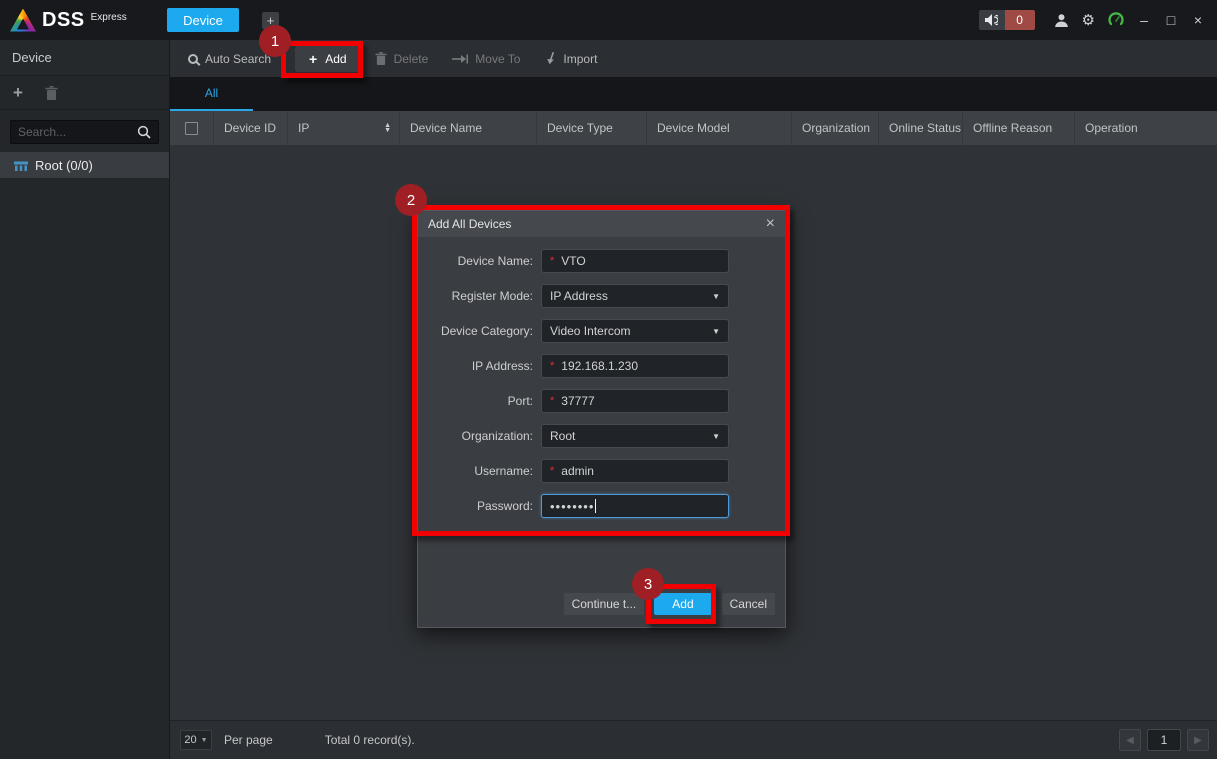 This screenshot has height=759, width=1217. What do you see at coordinates (635, 436) in the screenshot?
I see `organization-select: Root ▼` at bounding box center [635, 436].